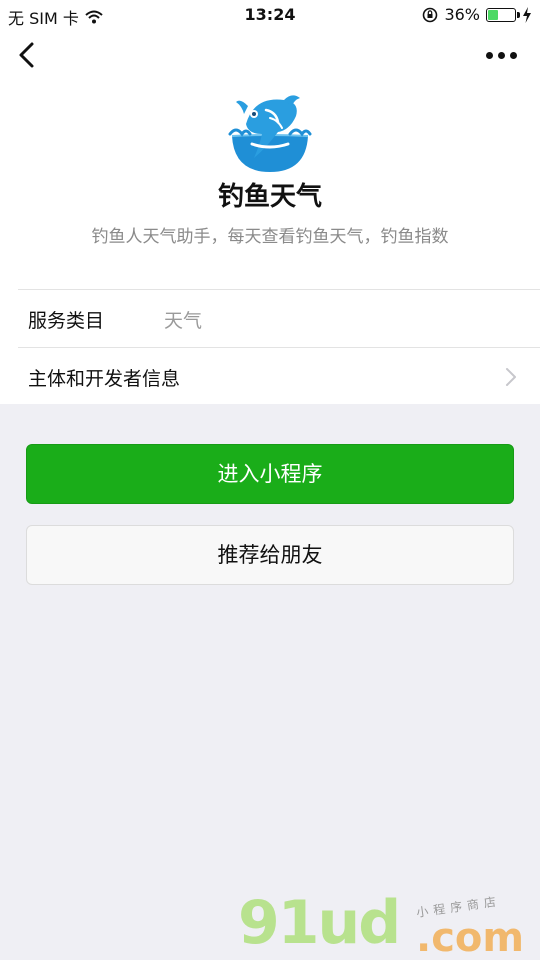 The height and width of the screenshot is (960, 540). I want to click on service-category-label: 服务类目, so click(66, 321).